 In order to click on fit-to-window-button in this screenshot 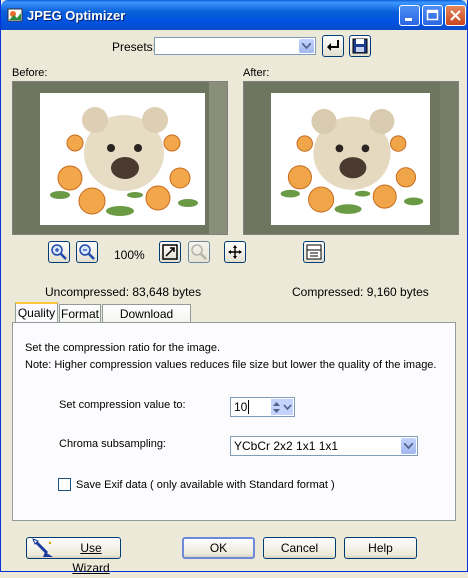, I will do `click(170, 252)`.